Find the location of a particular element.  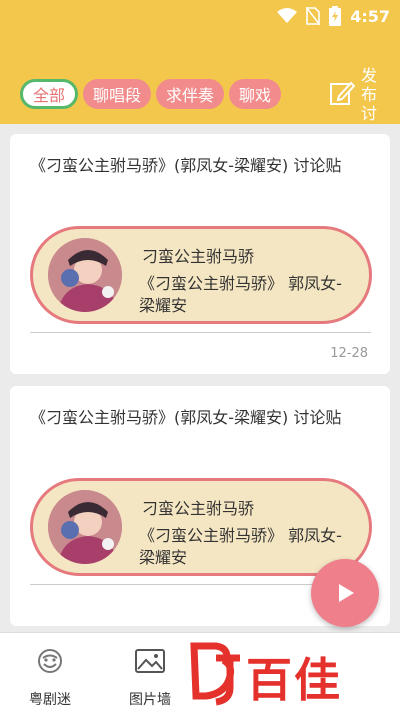

watermark-logo: 百佳 is located at coordinates (282, 671).